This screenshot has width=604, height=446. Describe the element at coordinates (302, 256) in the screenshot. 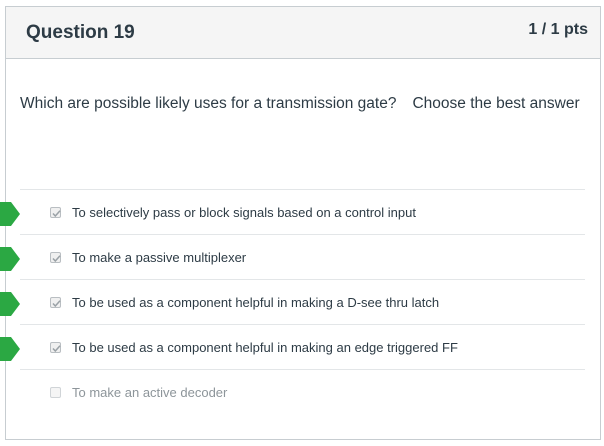

I see `answer-option-2: To make a passive multiplexer` at that location.